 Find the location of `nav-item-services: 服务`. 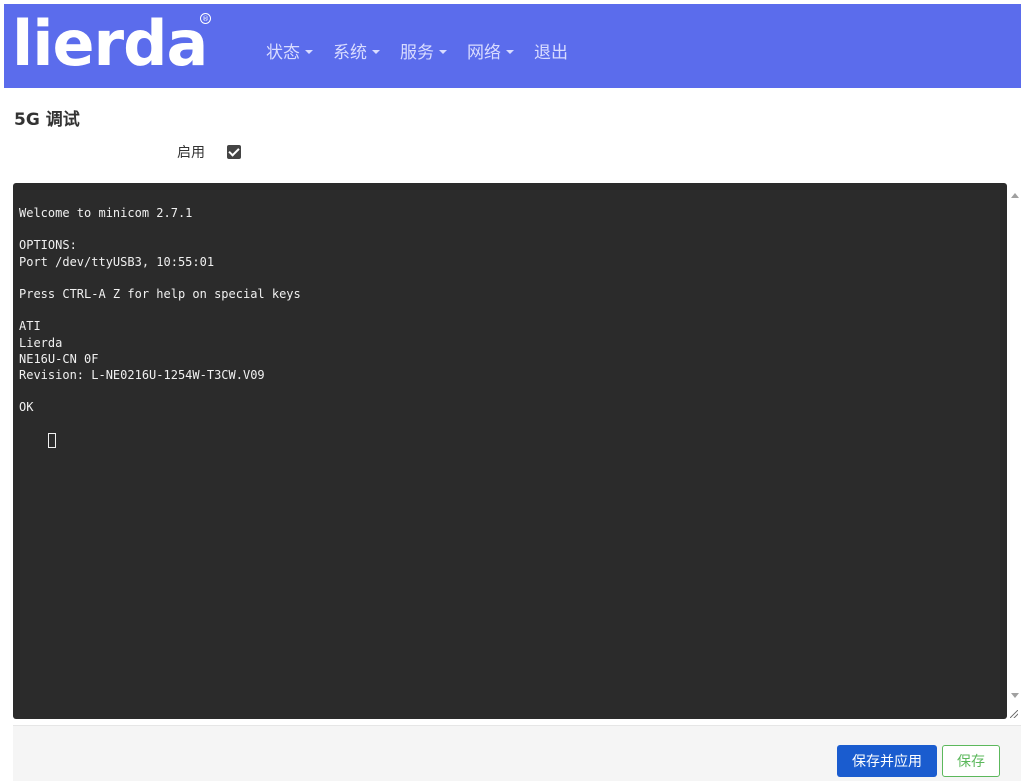

nav-item-services: 服务 is located at coordinates (423, 50).